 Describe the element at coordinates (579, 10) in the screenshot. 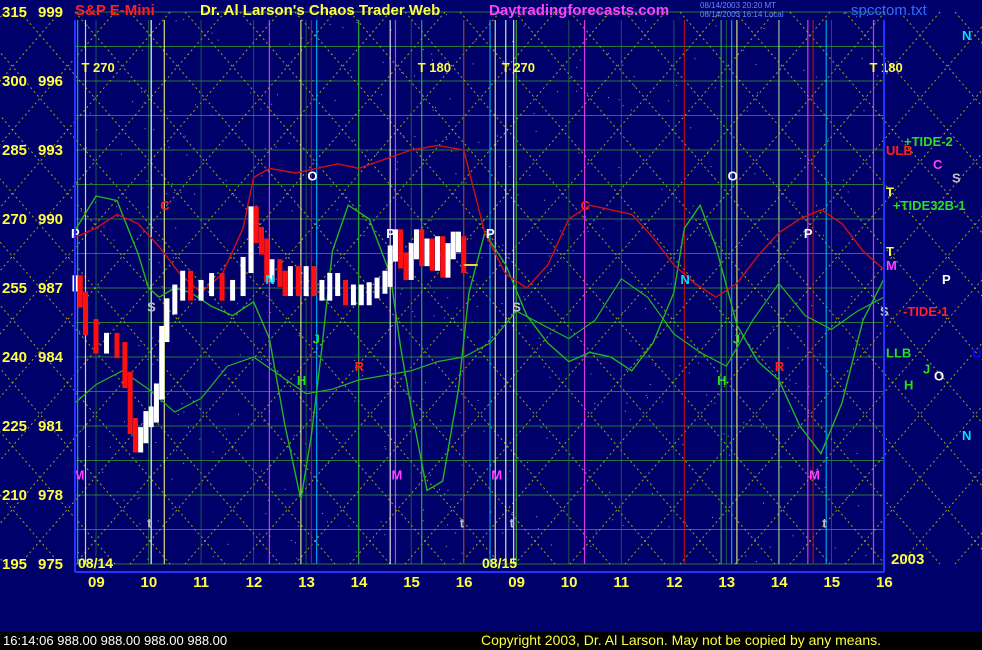

I see `site-link: Daytradingforecasts.com` at that location.